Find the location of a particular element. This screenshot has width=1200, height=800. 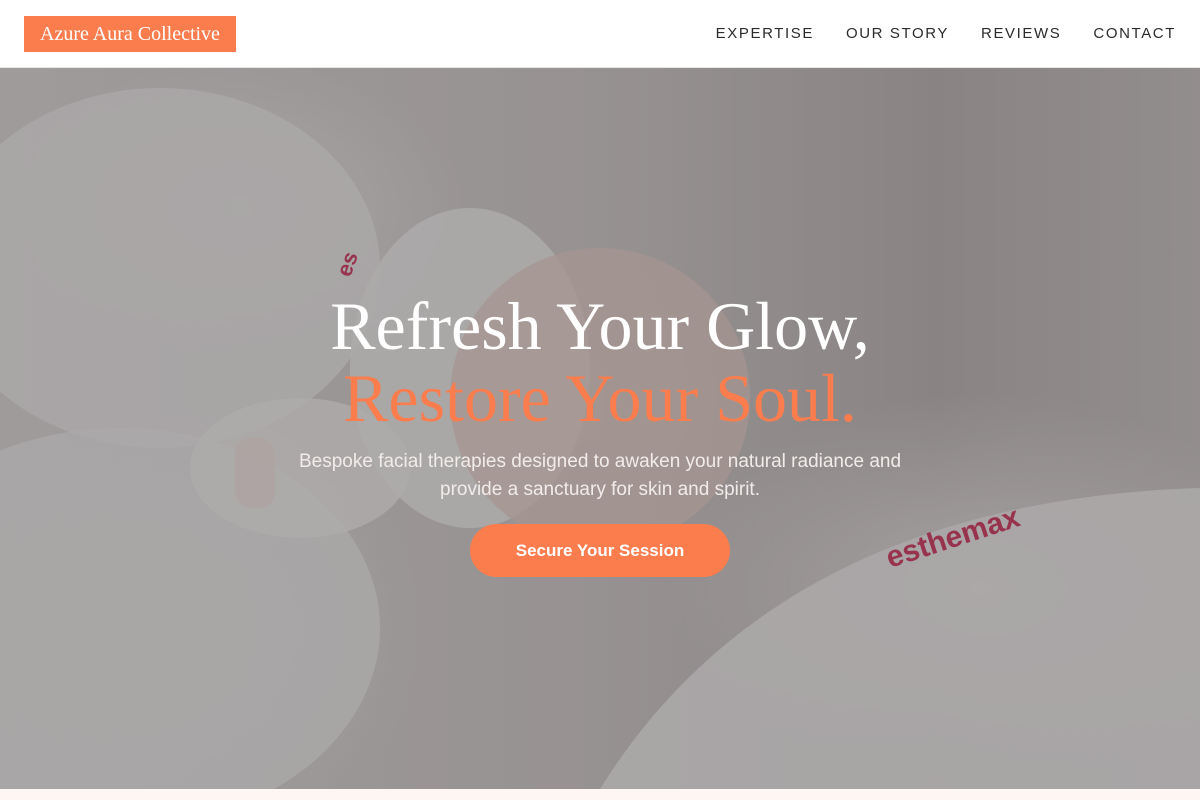

nav-link-reviews: REVIEWS is located at coordinates (1021, 33).